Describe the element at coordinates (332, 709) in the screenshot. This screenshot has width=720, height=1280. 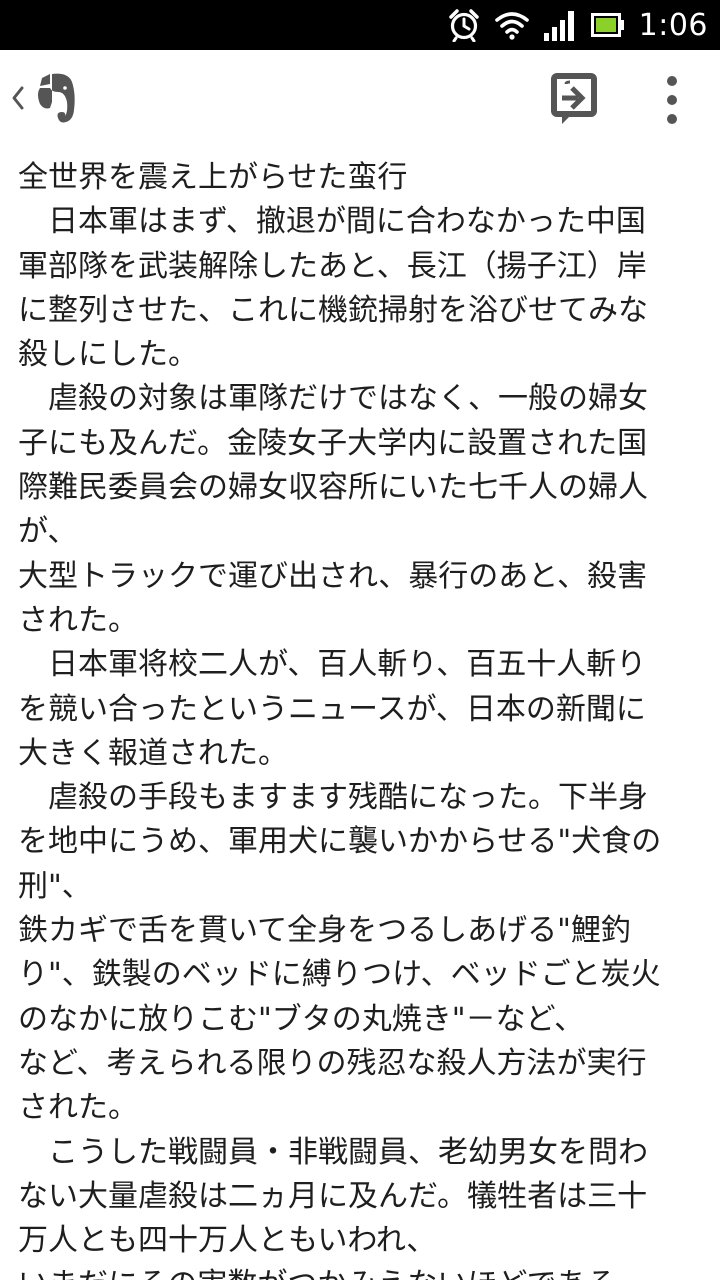
I see `note-line: を競い合ったというニュースが、日本の新聞に` at that location.